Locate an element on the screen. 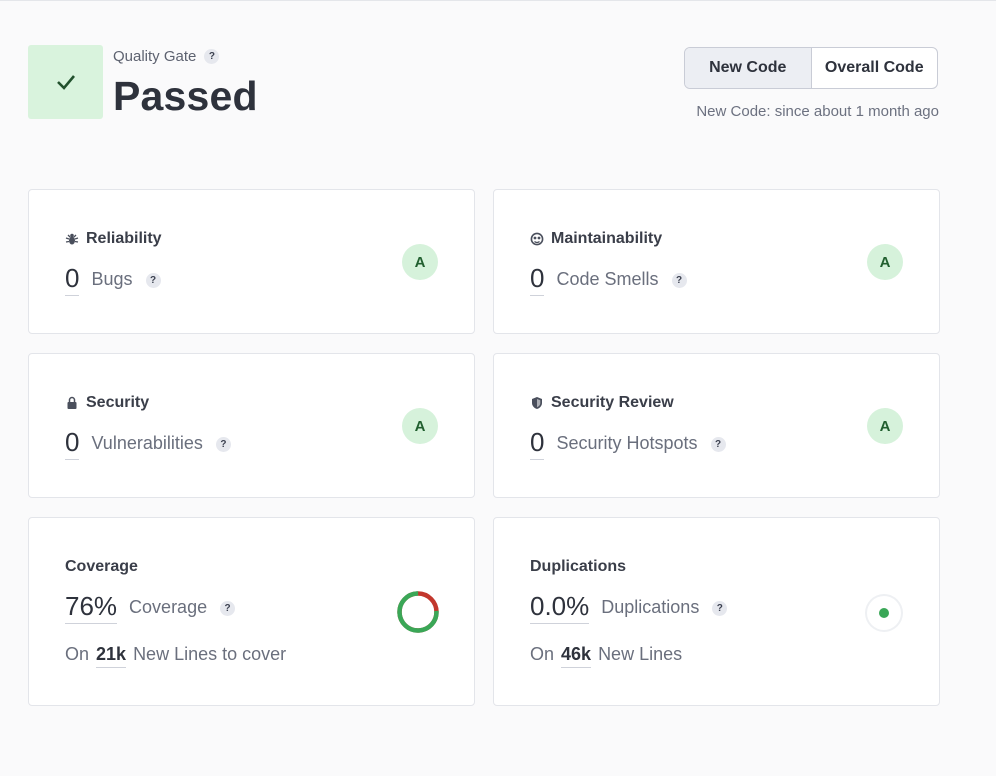 The width and height of the screenshot is (996, 776). security-review-rating: A is located at coordinates (885, 426).